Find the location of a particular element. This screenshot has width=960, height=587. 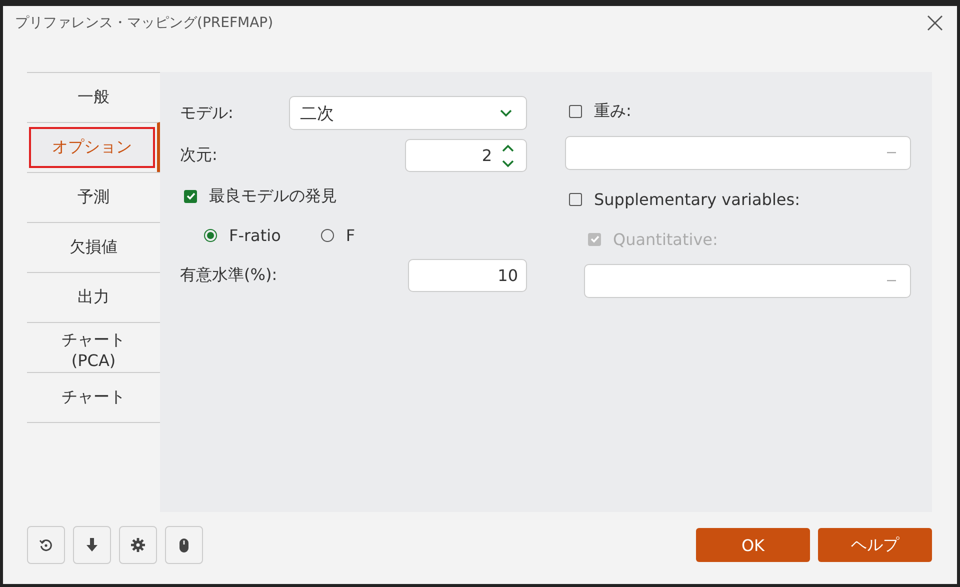

download-button is located at coordinates (92, 545).